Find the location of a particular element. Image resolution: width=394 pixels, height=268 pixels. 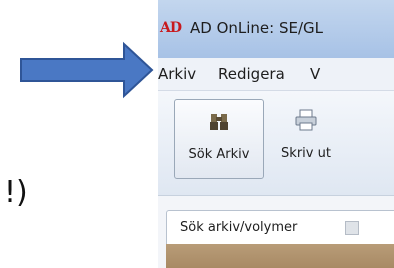

menu-item-redigera: Redigera is located at coordinates (251, 74).